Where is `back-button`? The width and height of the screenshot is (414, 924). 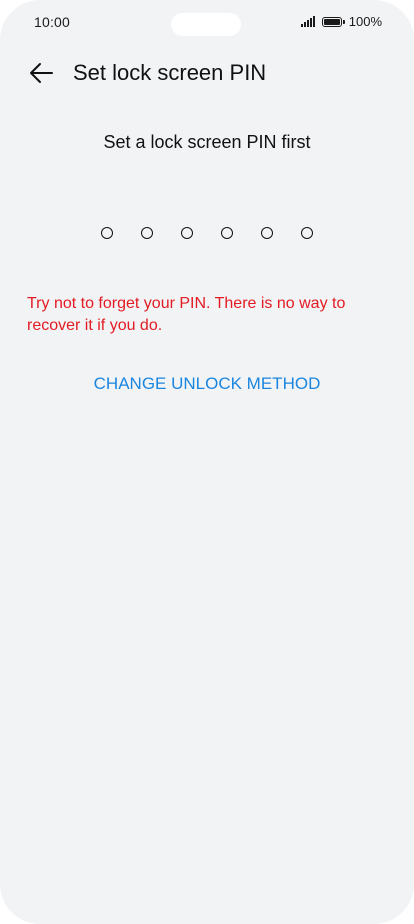 back-button is located at coordinates (41, 73).